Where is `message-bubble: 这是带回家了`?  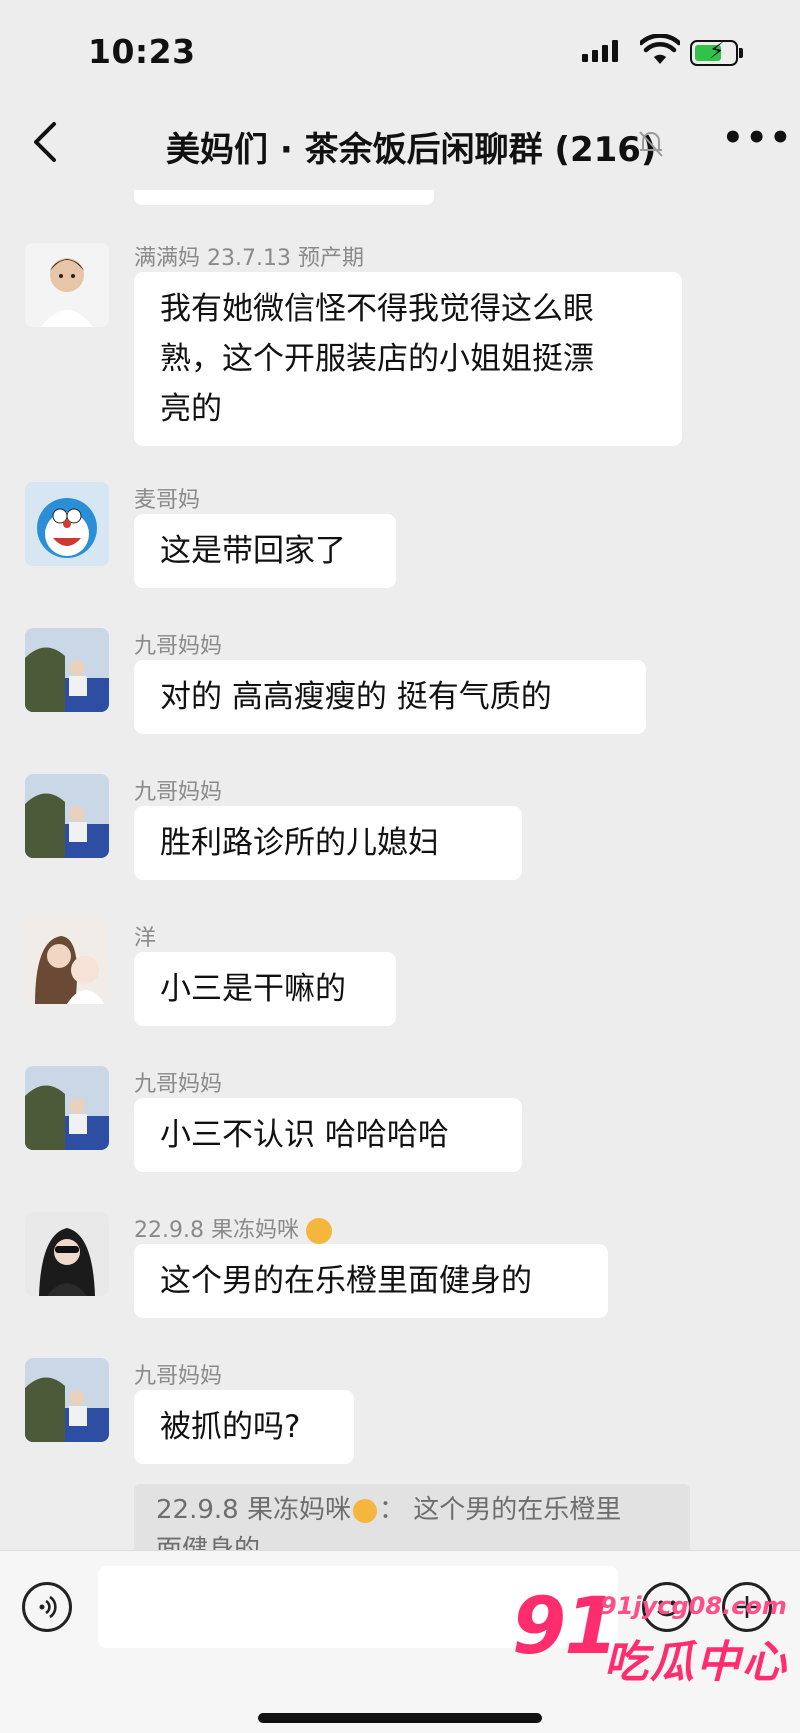
message-bubble: 这是带回家了 is located at coordinates (265, 551).